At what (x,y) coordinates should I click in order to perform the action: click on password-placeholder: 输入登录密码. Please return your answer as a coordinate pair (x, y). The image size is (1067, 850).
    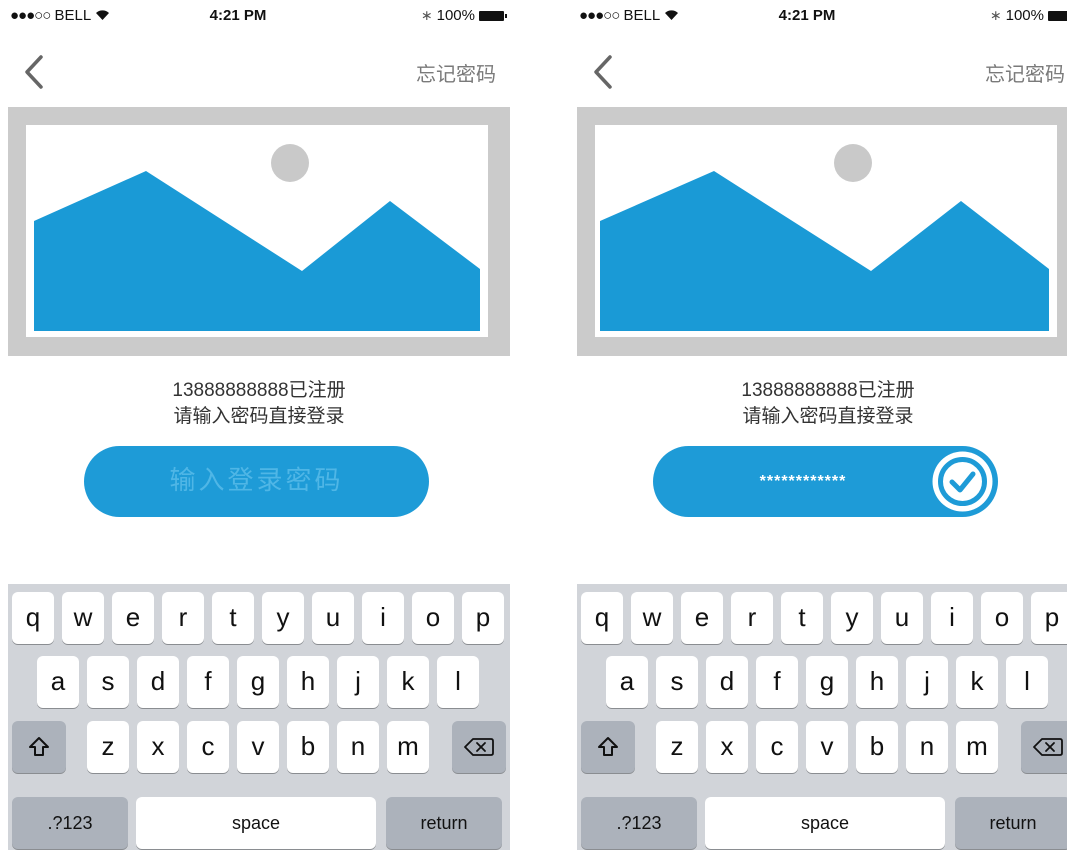
    Looking at the image, I should click on (256, 481).